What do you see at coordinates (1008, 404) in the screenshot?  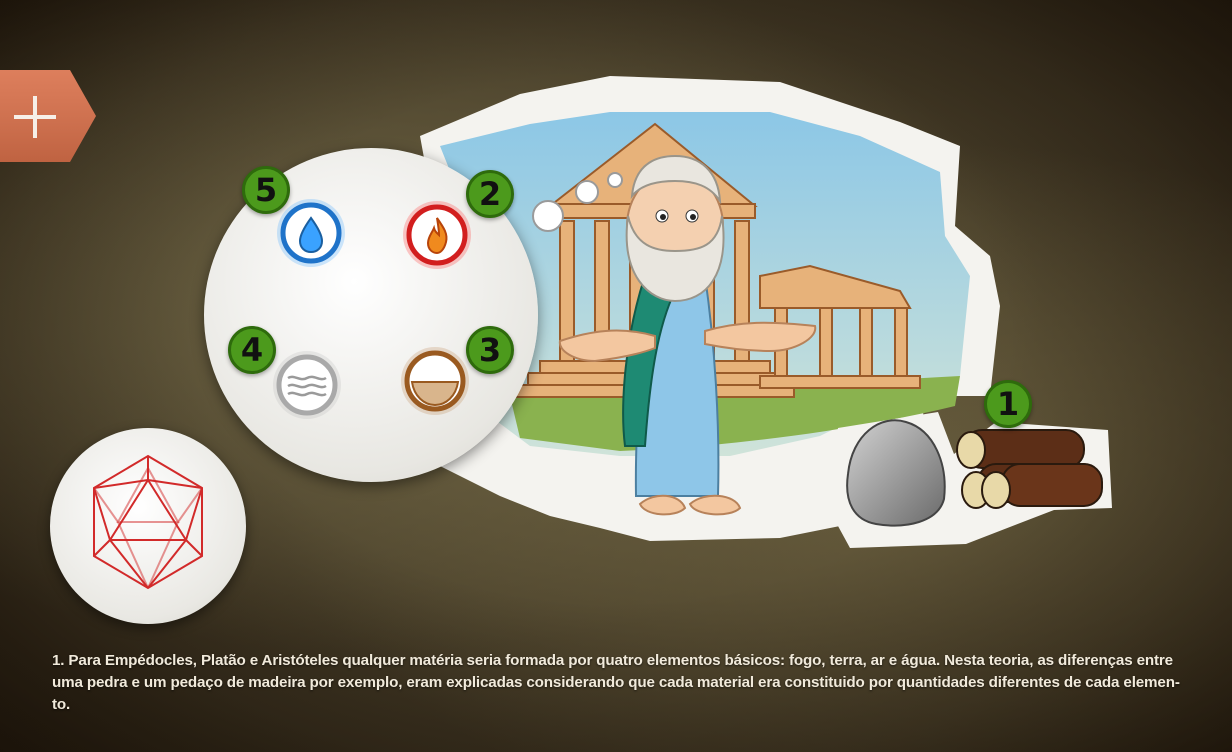 I see `materials-number-badge: 1` at bounding box center [1008, 404].